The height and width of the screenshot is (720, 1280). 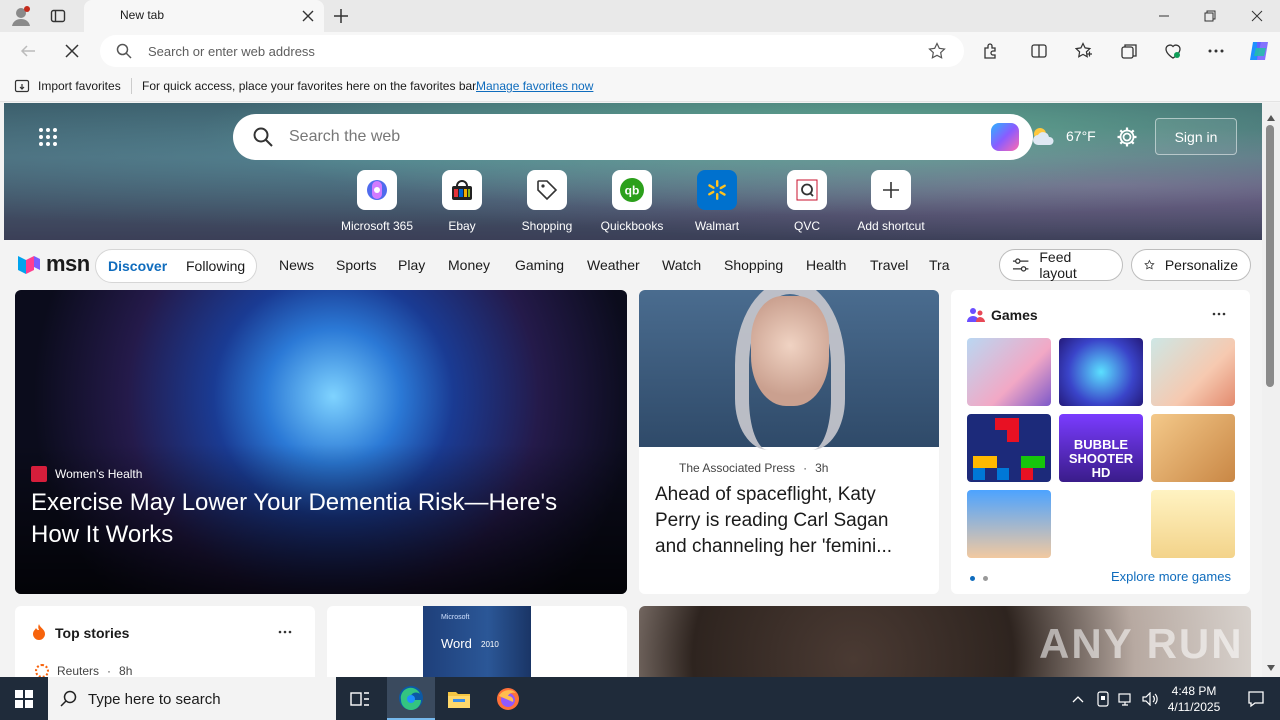 What do you see at coordinates (945, 641) in the screenshot?
I see `article-image-card: ANY RUN` at bounding box center [945, 641].